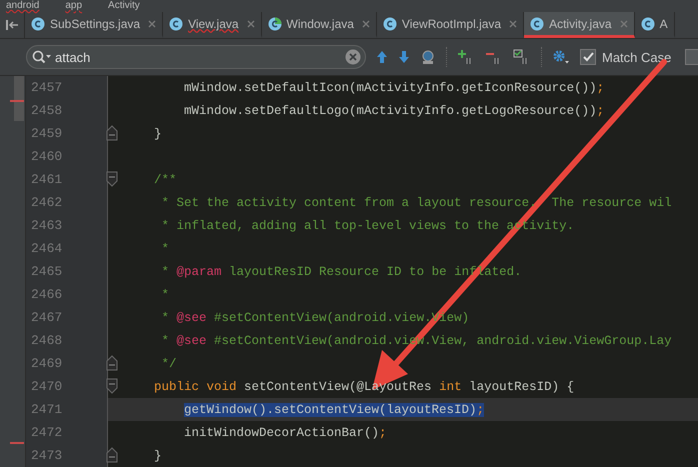  What do you see at coordinates (47, 87) in the screenshot?
I see `line-number: 2457` at bounding box center [47, 87].